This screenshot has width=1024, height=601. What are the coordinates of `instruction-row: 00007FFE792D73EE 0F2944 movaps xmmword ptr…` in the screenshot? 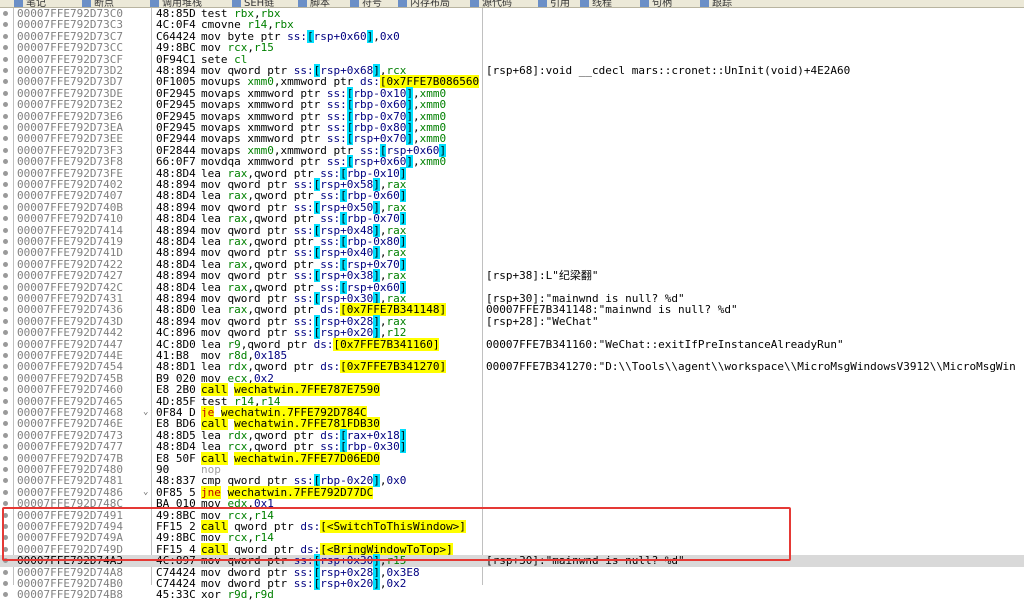 It's located at (512, 139).